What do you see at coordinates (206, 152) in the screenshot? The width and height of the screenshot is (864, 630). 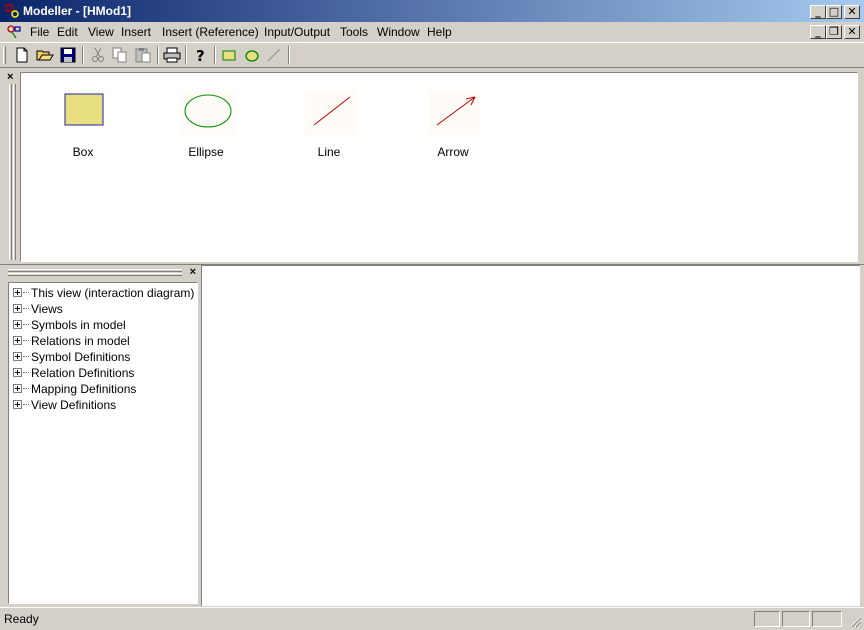 I see `palette-label: Ellipse` at bounding box center [206, 152].